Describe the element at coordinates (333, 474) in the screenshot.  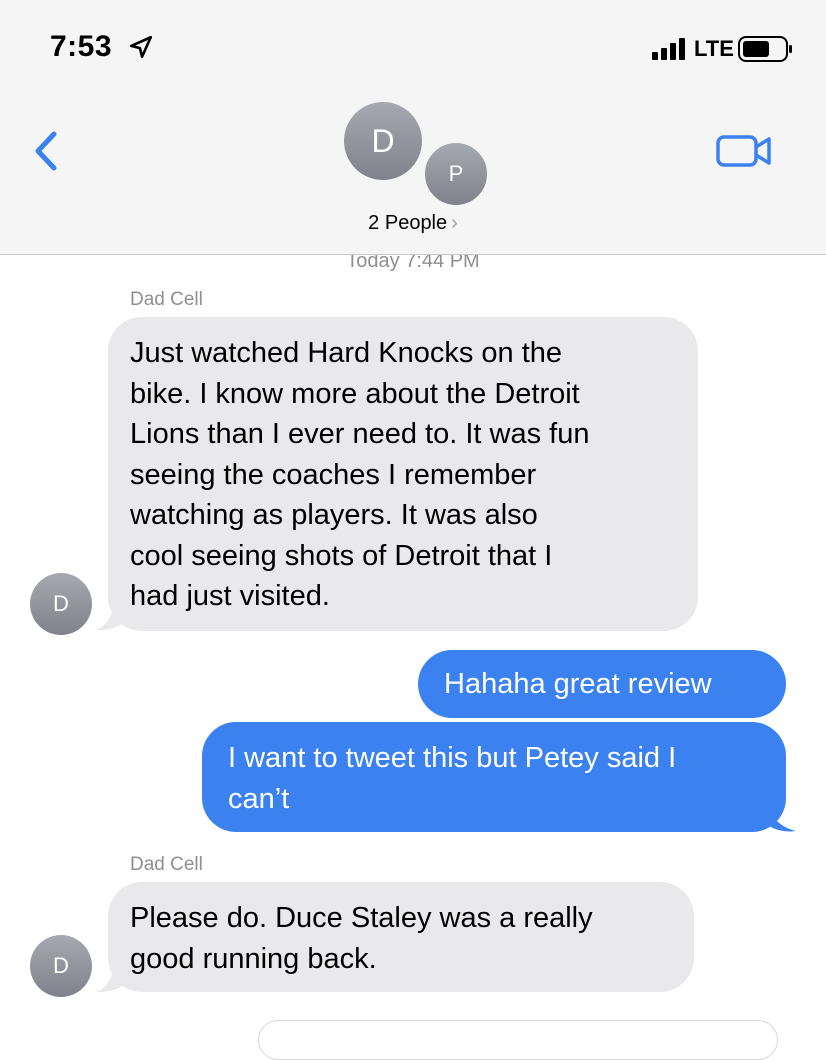
I see `message-line: seeing the coaches I remember` at that location.